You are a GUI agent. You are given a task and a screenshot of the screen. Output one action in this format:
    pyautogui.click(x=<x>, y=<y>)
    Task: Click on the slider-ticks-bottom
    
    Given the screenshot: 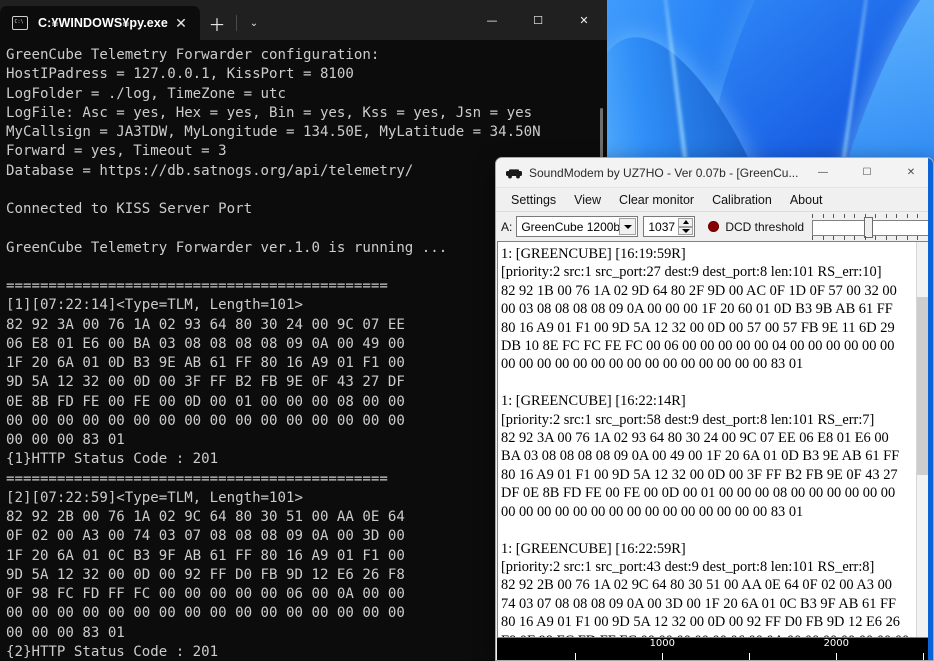 What is the action you would take?
    pyautogui.click(x=870, y=237)
    